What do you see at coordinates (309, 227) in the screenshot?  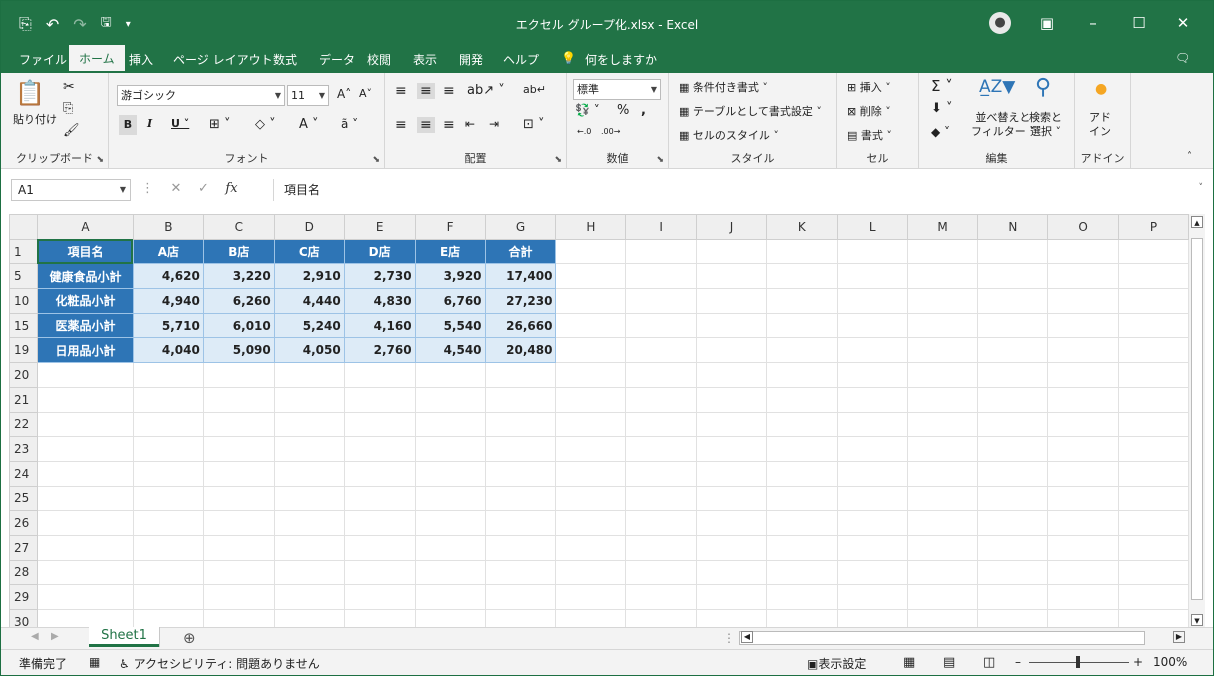 I see `column-header: D` at bounding box center [309, 227].